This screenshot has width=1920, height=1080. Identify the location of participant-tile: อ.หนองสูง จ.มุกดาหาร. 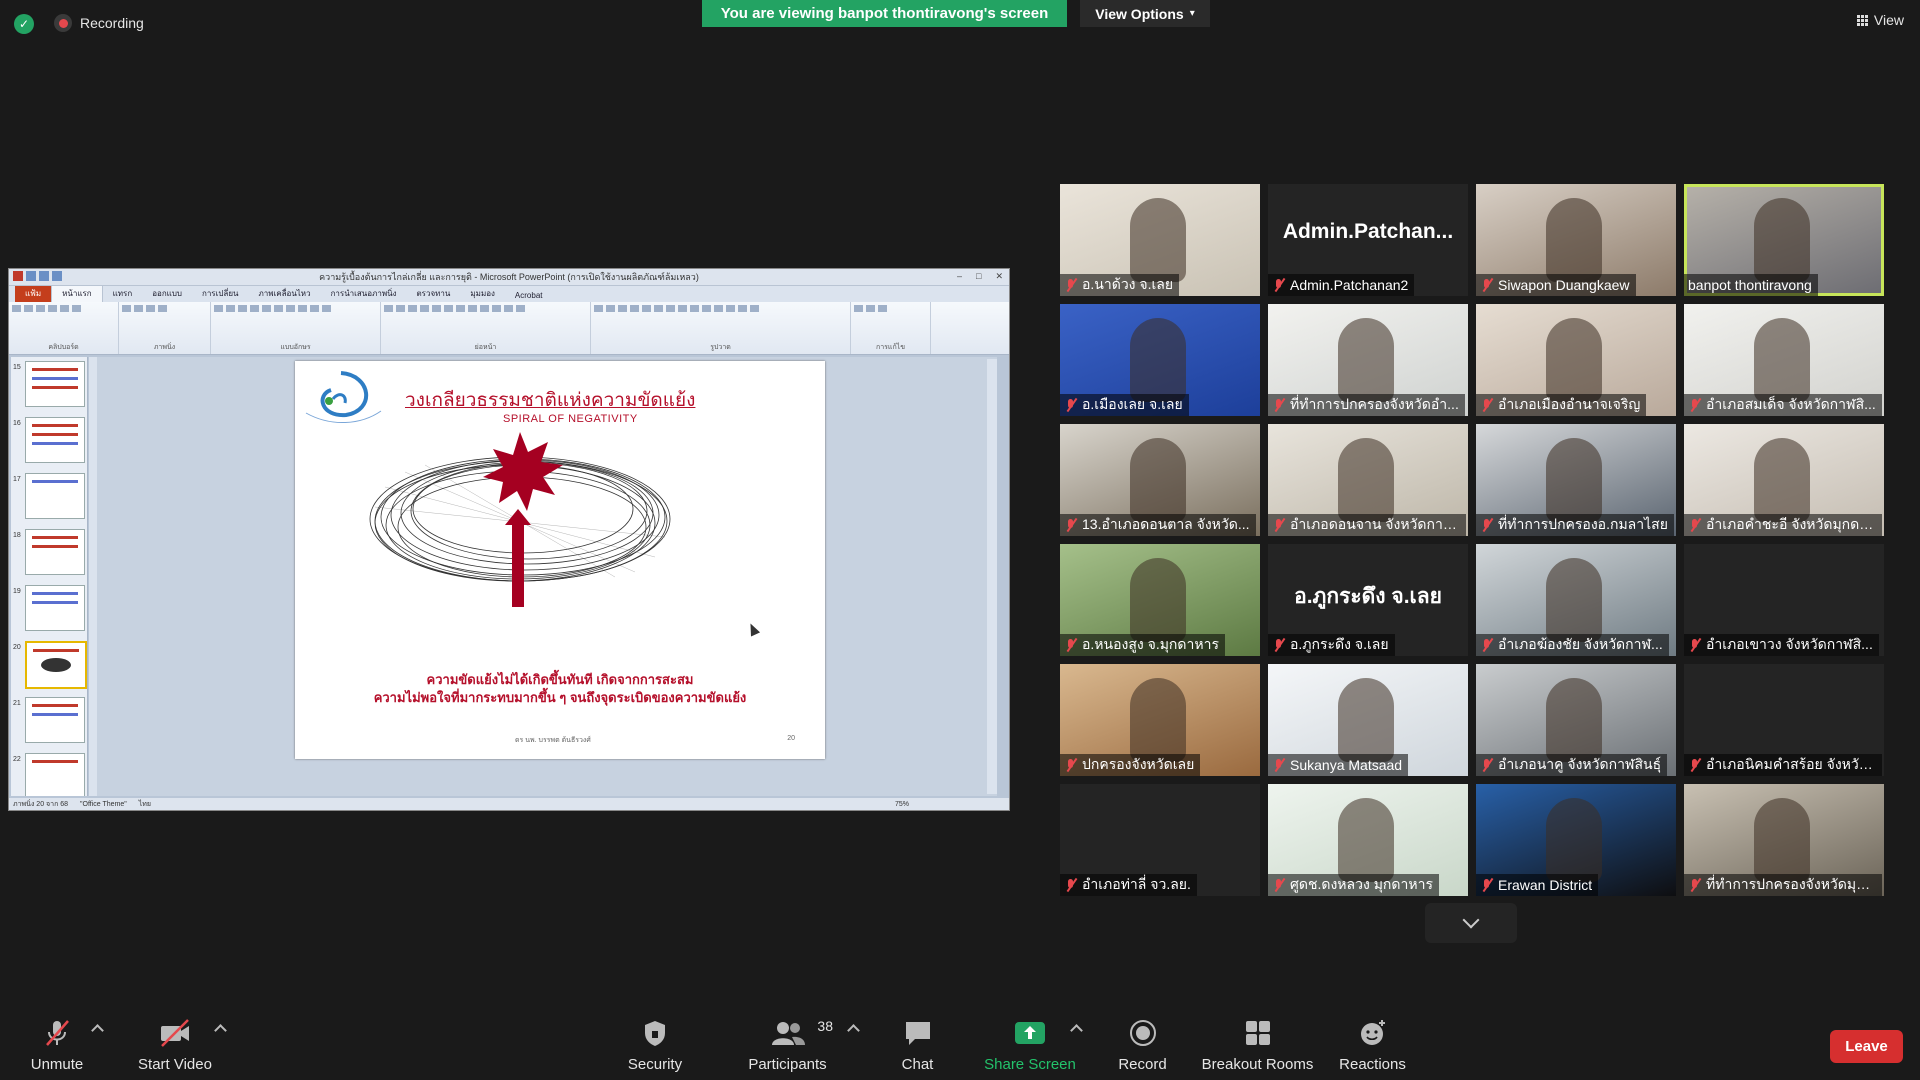
(1160, 600).